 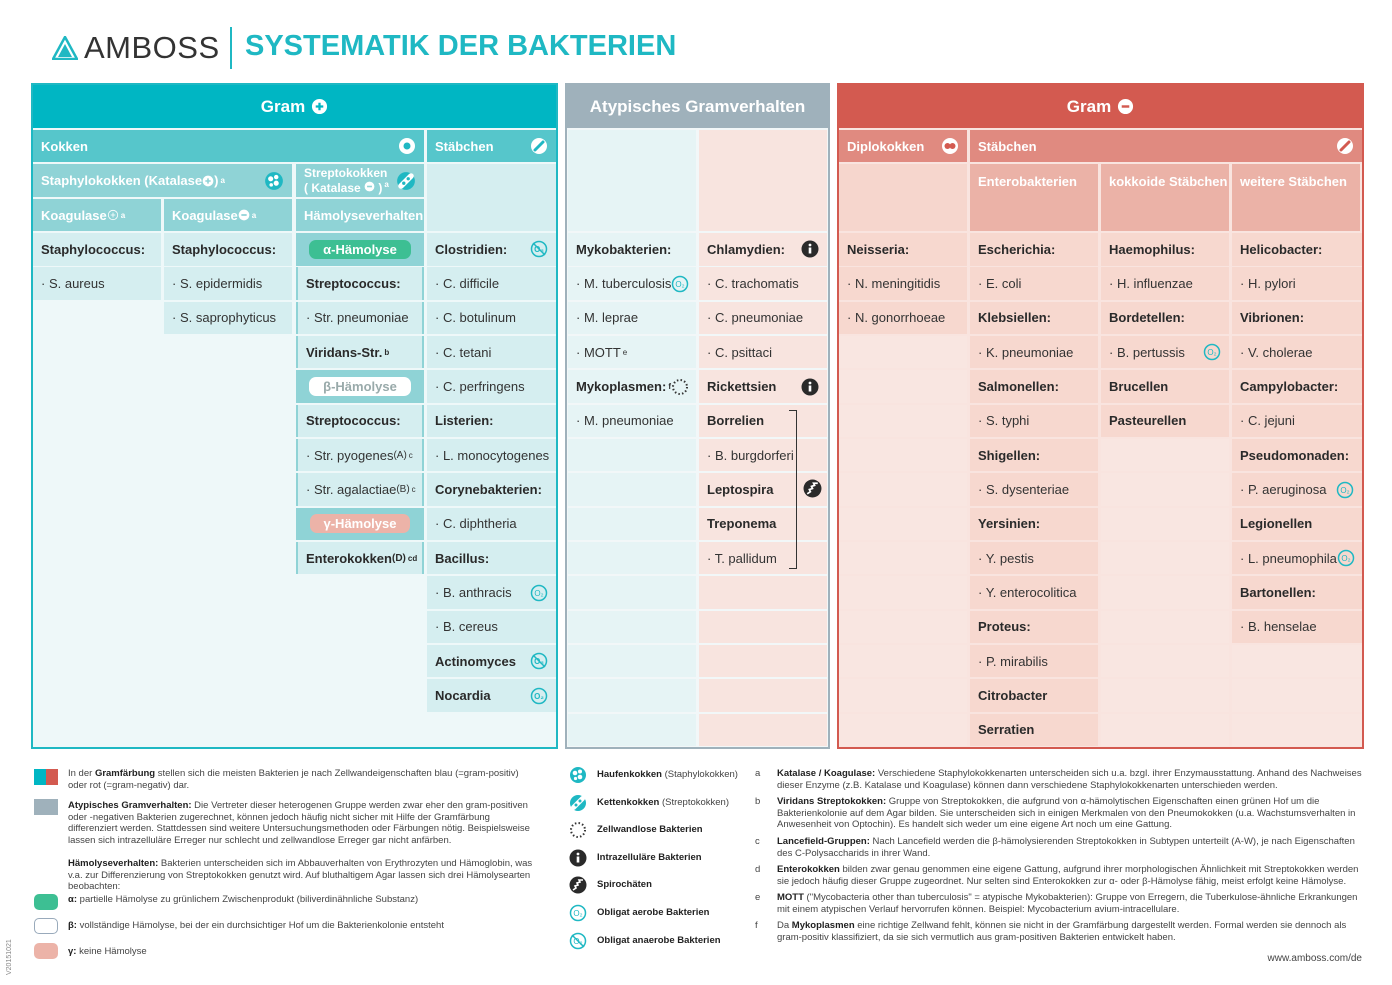 I want to click on legend-icon-label: Haufenkokken (Staphylokokken), so click(x=667, y=774).